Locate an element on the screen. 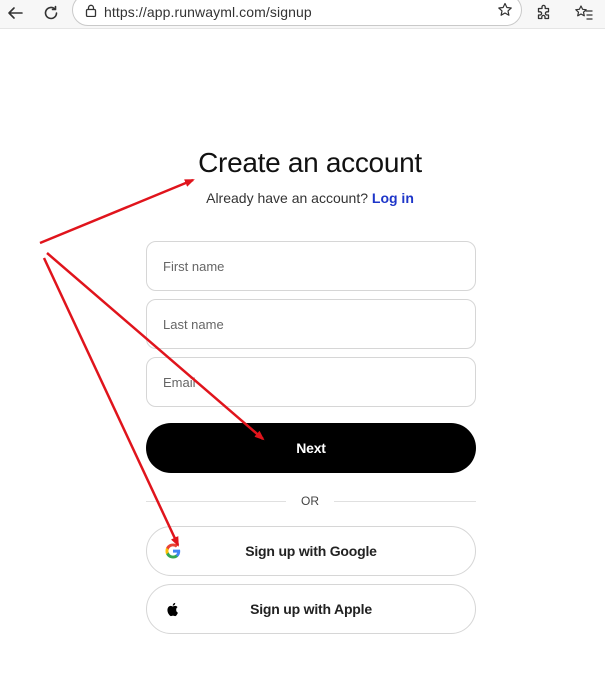 The image size is (605, 681). next-button: Next is located at coordinates (311, 448).